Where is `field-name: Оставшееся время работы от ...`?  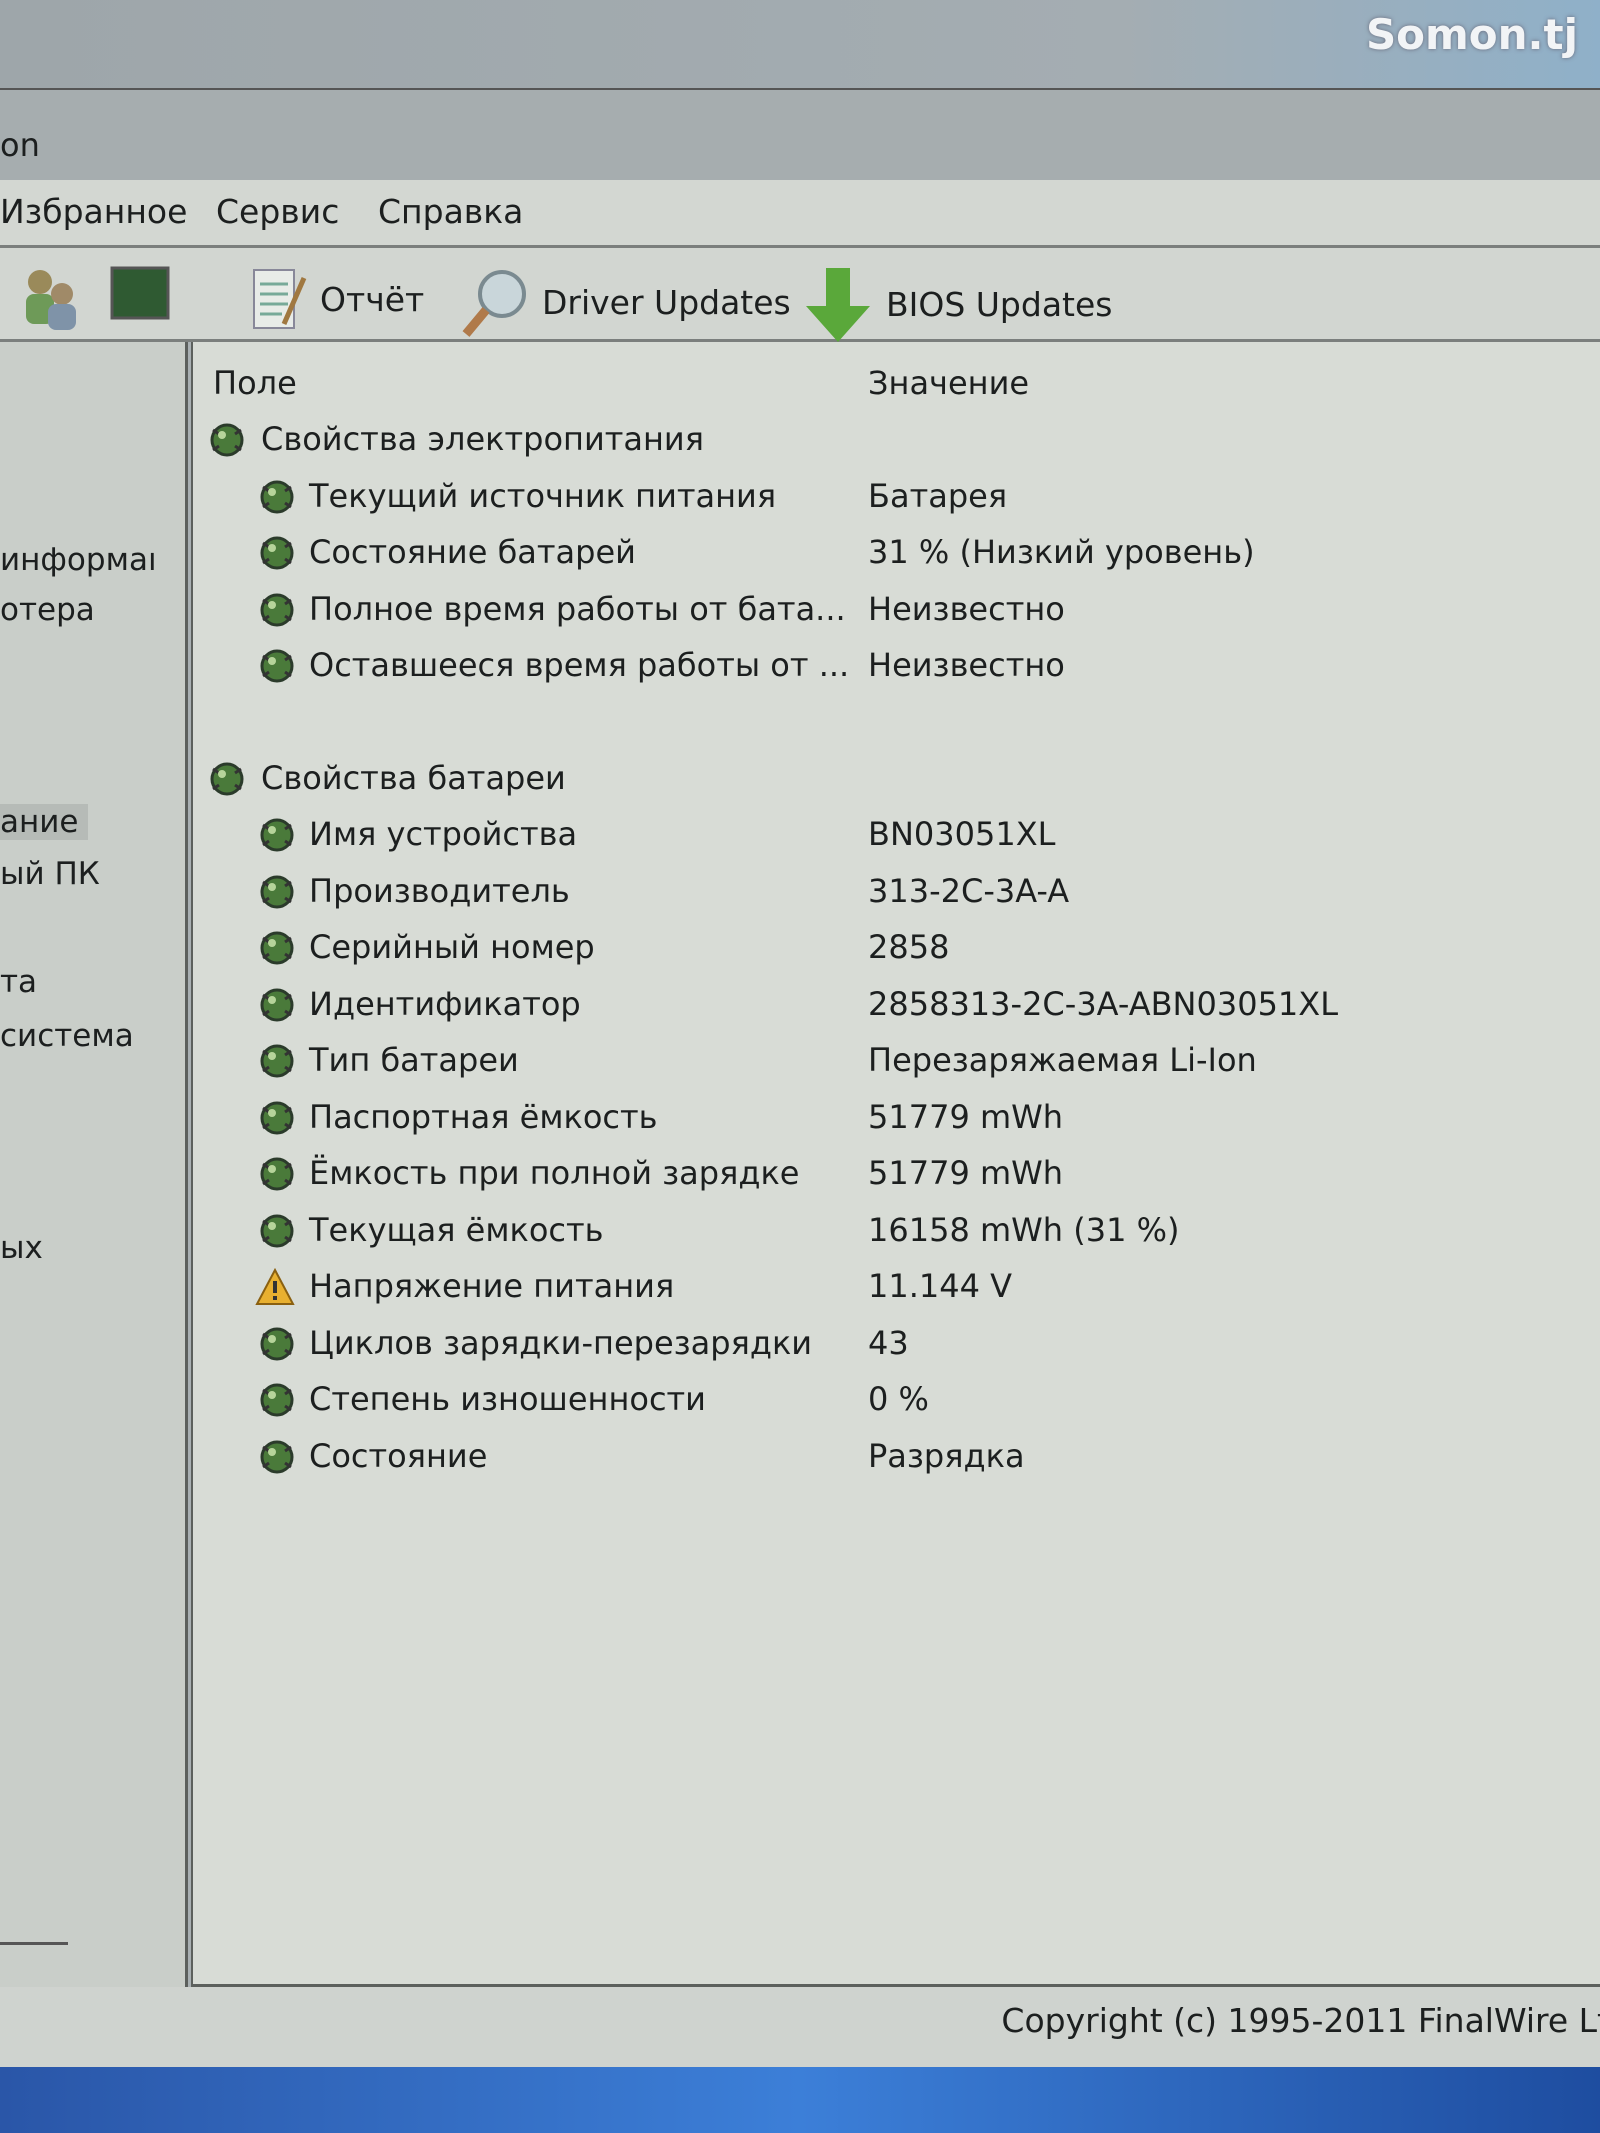 field-name: Оставшееся время работы от ... is located at coordinates (579, 665).